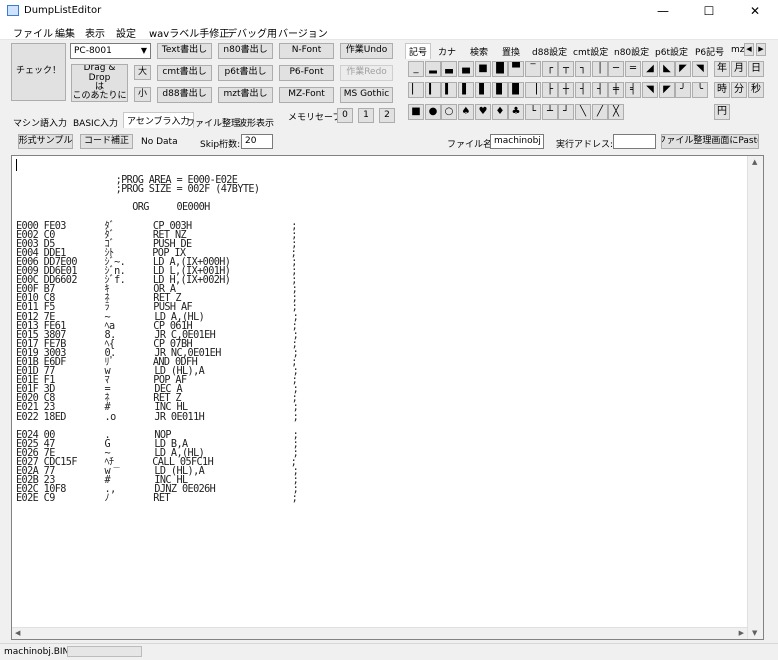 This screenshot has width=778, height=660. Describe the element at coordinates (99, 83) in the screenshot. I see `drag-drop-area: Drag & Drop は このあたりに` at that location.